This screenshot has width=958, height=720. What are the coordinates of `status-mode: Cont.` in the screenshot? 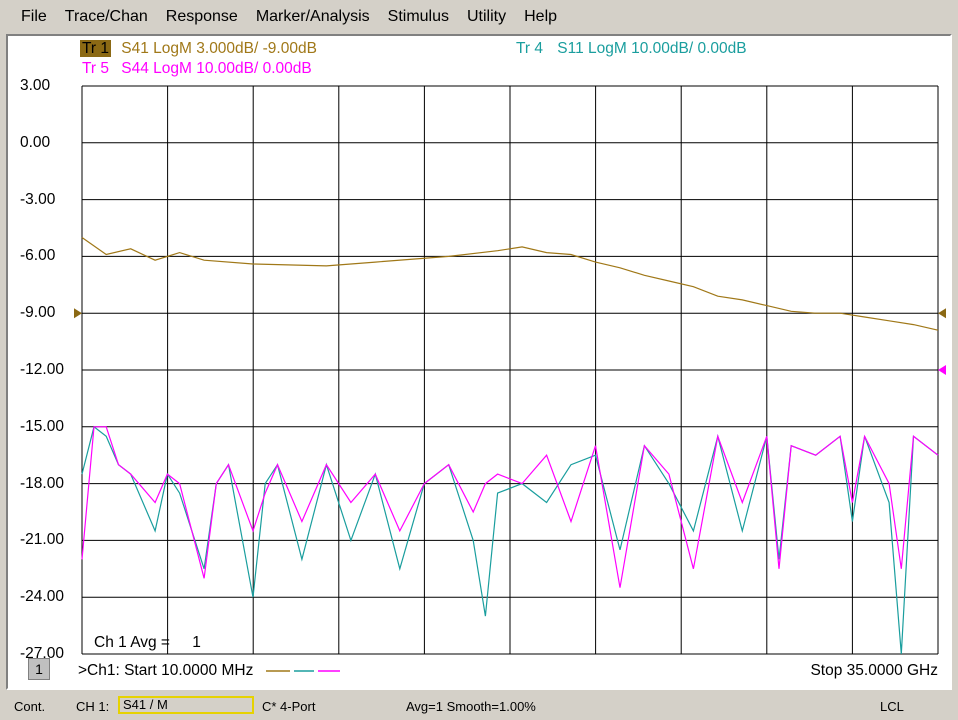 It's located at (29, 706).